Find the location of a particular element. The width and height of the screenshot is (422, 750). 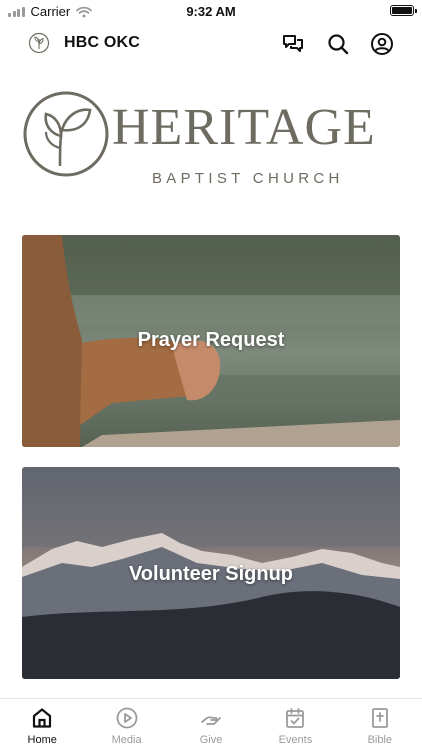

tab-label: Bible is located at coordinates (380, 740).